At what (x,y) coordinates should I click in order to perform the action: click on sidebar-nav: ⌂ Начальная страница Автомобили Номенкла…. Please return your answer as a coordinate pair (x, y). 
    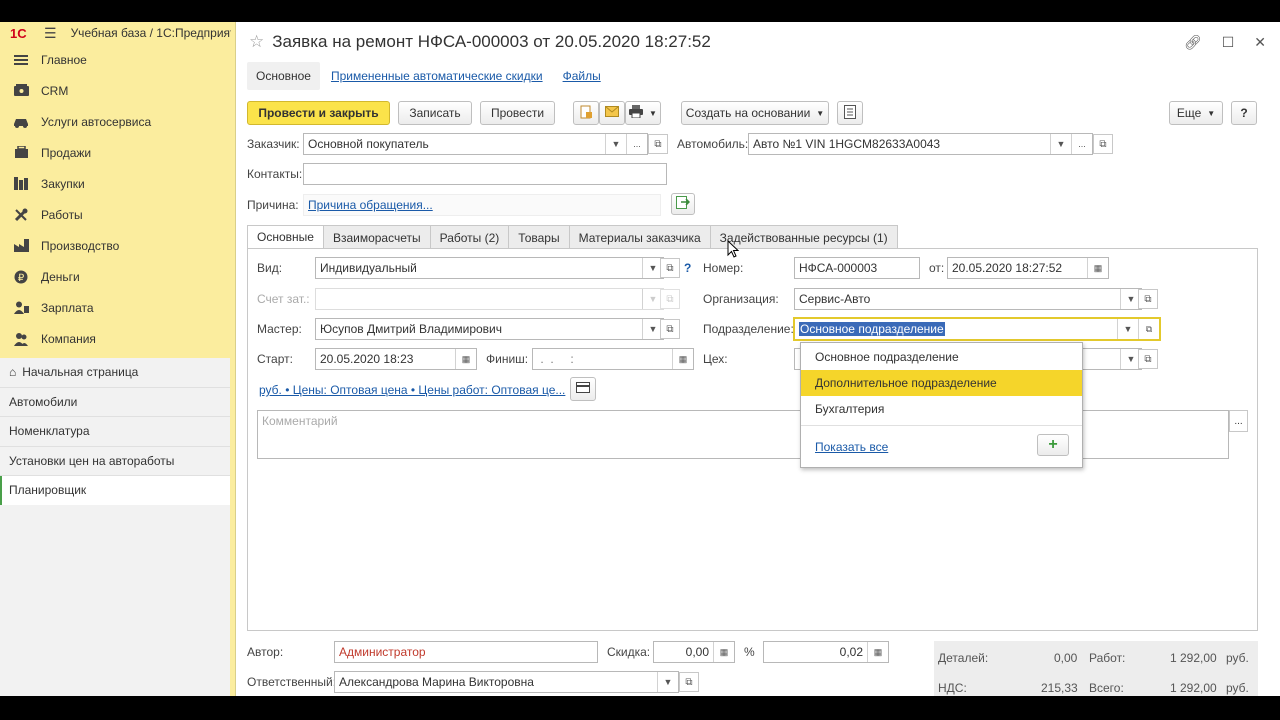
    Looking at the image, I should click on (115, 432).